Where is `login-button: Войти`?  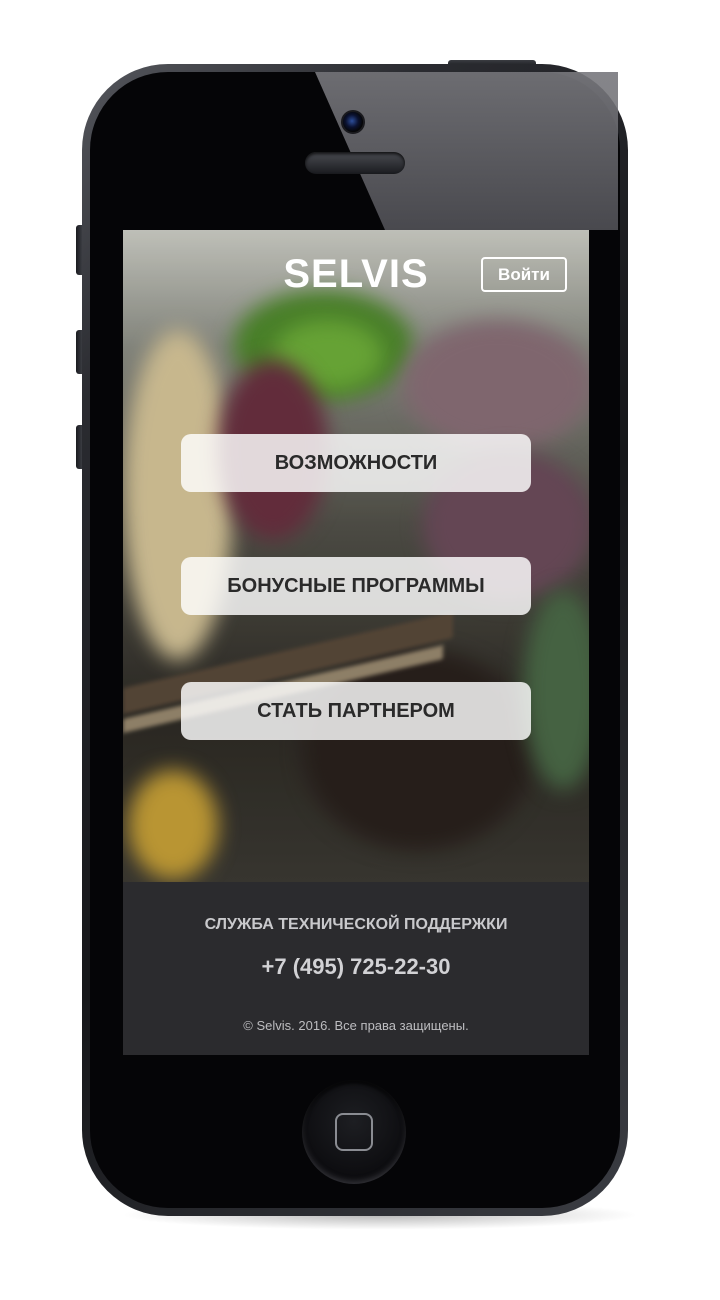
login-button: Войти is located at coordinates (524, 274).